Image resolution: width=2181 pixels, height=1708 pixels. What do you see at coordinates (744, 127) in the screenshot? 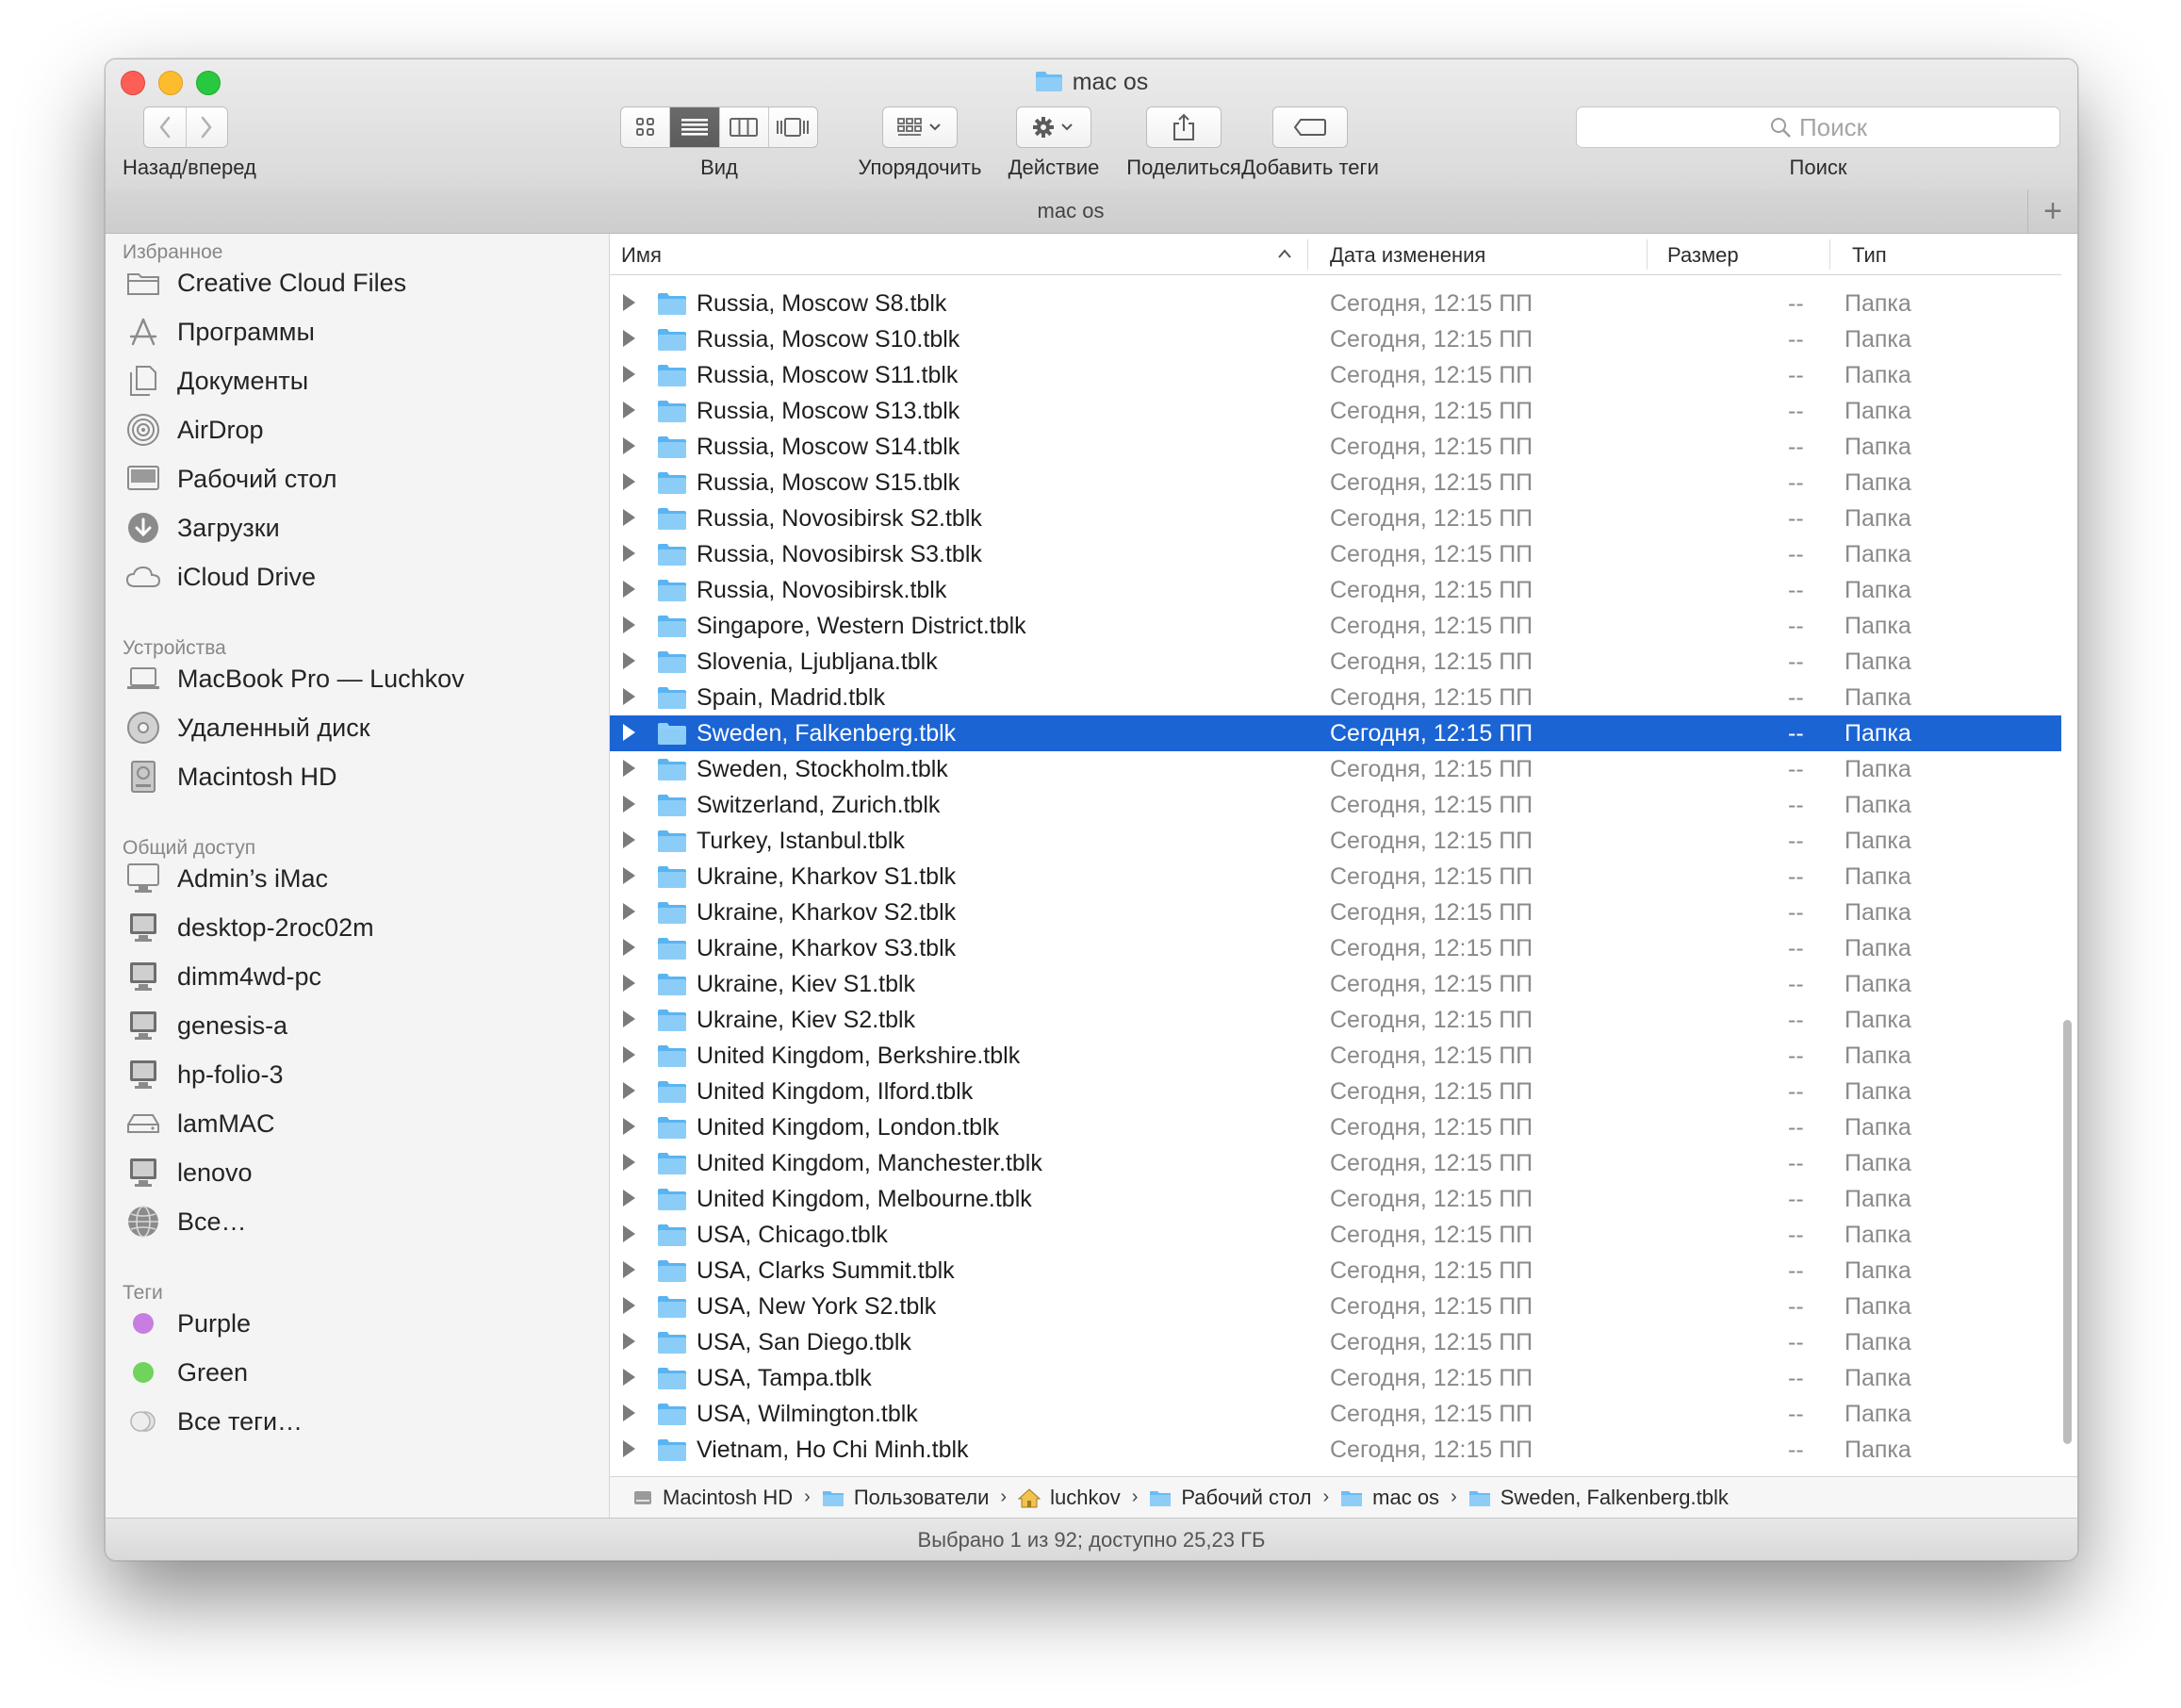
I see `column-view-button` at bounding box center [744, 127].